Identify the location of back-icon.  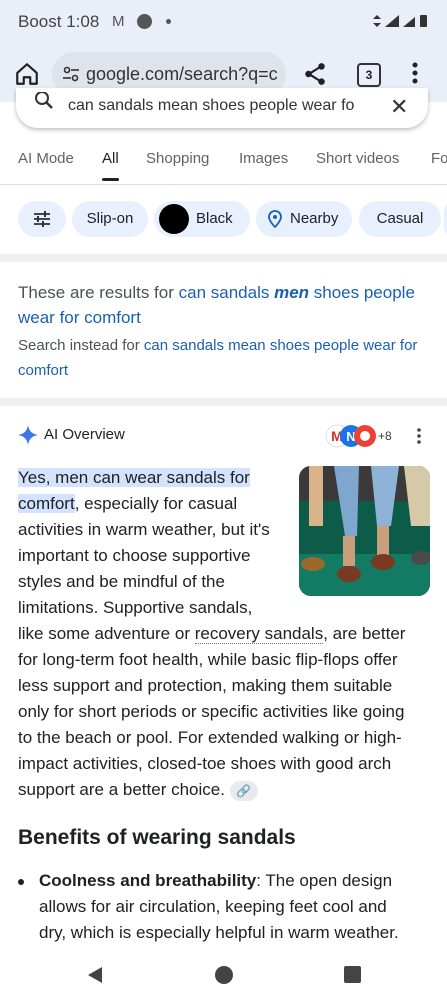
(95, 975).